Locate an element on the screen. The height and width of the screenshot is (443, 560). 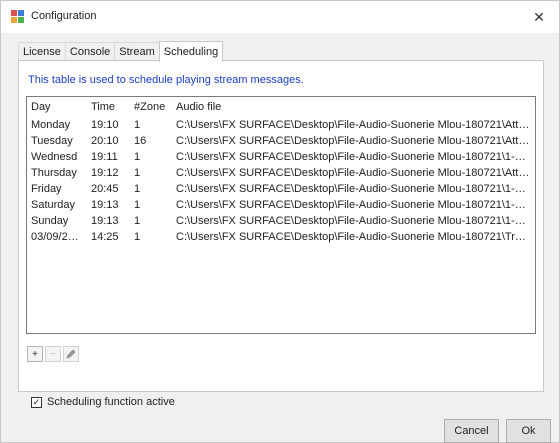
cell-time: 20:45 is located at coordinates (105, 189).